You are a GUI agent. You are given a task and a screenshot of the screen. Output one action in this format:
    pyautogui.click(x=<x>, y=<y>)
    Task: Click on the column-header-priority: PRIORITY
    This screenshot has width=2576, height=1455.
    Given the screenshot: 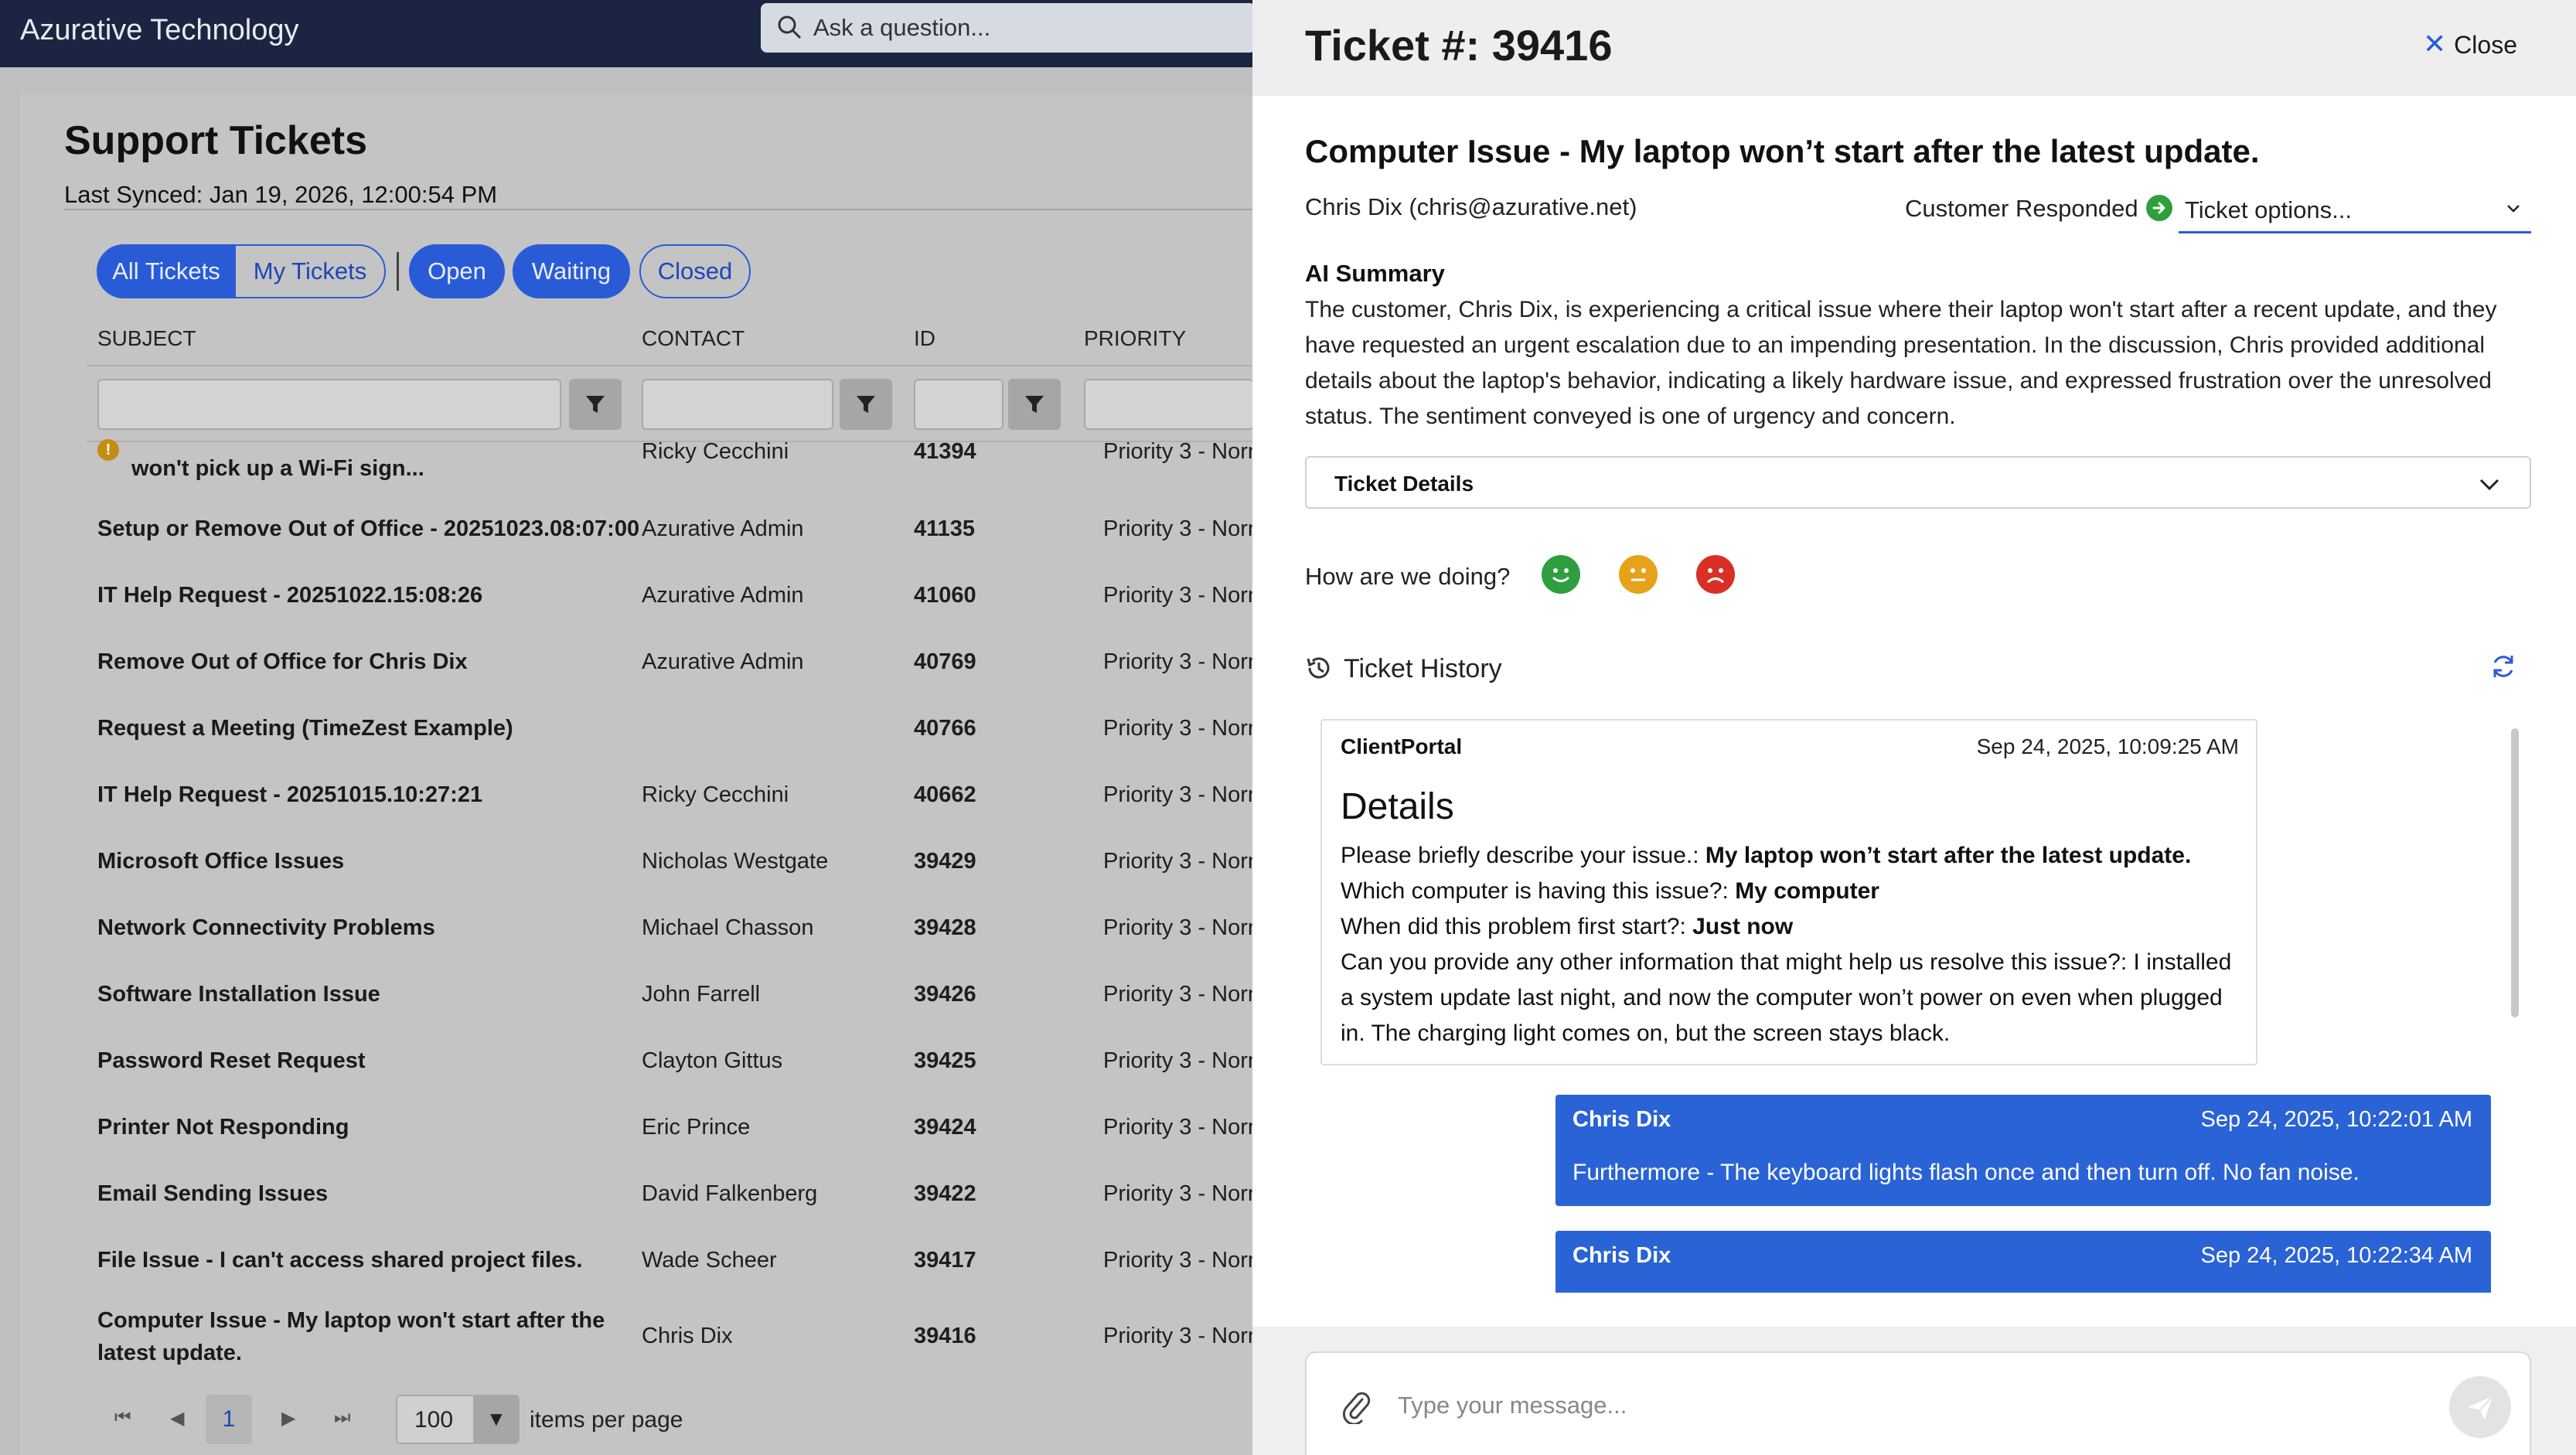 What is the action you would take?
    pyautogui.click(x=1135, y=339)
    